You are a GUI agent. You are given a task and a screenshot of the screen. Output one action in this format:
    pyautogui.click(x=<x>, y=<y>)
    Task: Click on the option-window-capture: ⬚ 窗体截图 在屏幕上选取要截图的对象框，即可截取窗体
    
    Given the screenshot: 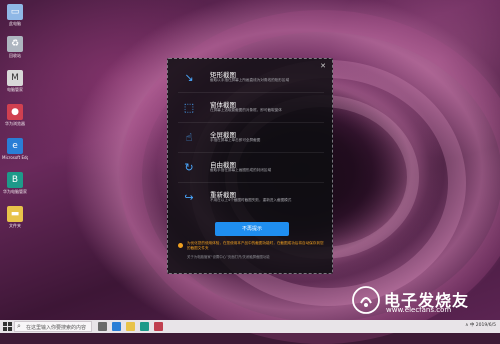 What is the action you would take?
    pyautogui.click(x=251, y=110)
    